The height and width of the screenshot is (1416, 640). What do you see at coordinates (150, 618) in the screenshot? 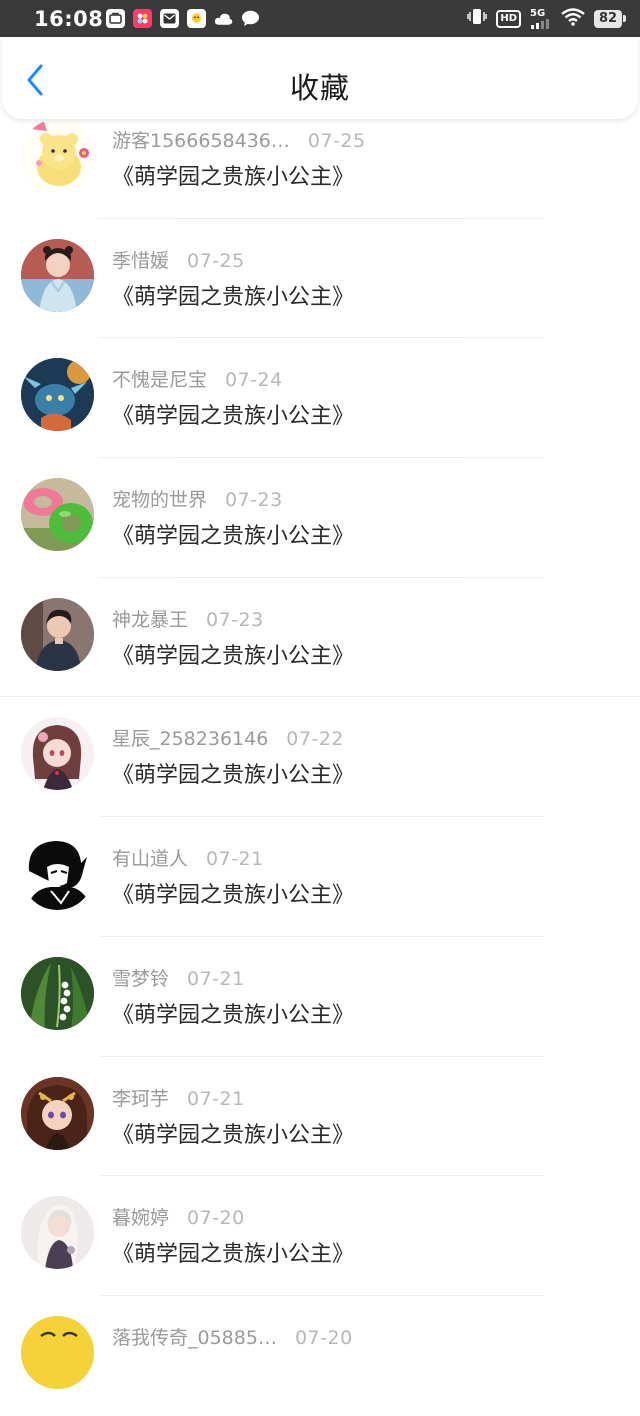
I see `username: 神龙暴王` at bounding box center [150, 618].